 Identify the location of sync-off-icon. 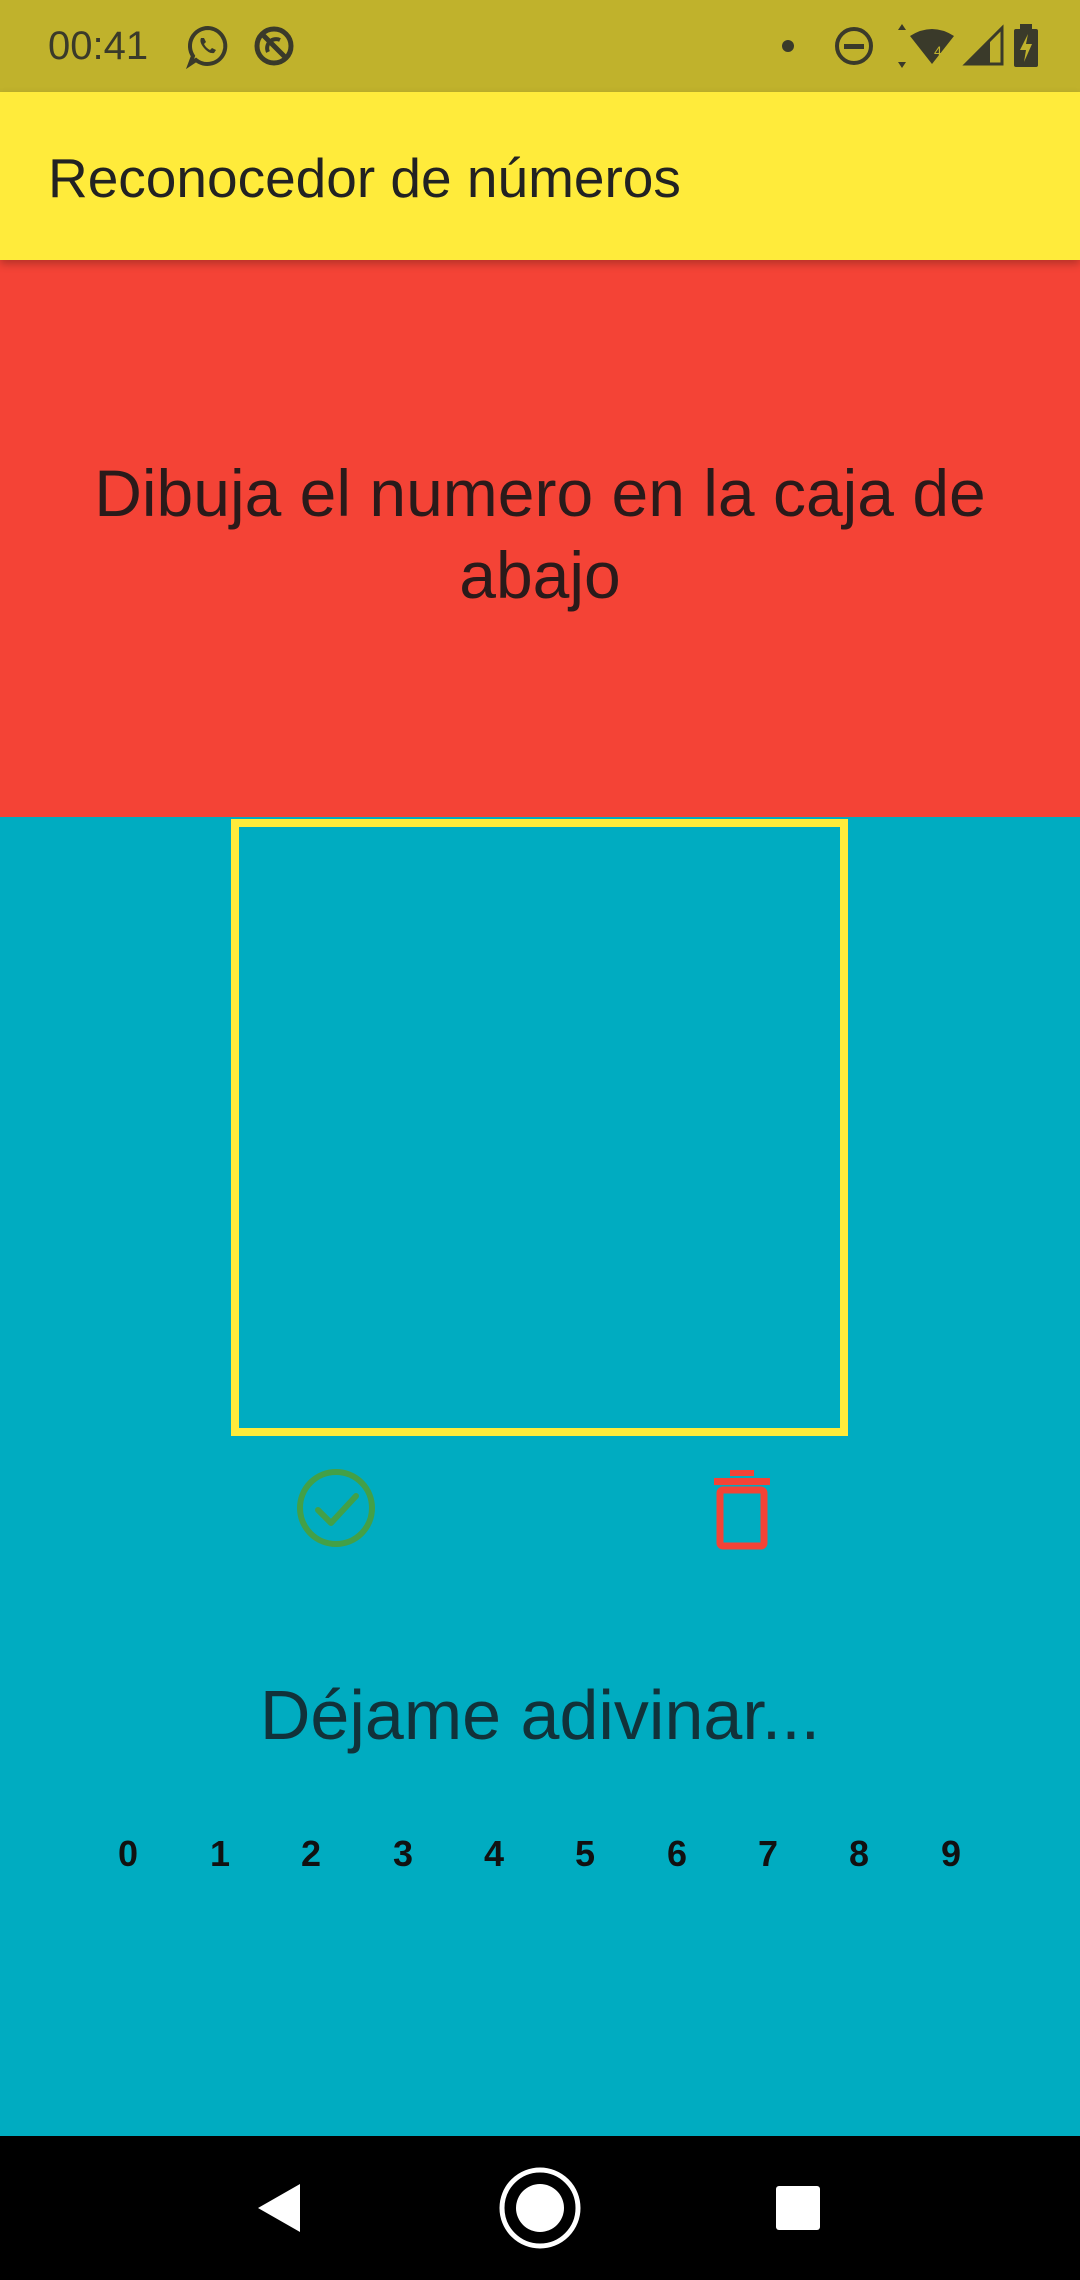
(274, 46).